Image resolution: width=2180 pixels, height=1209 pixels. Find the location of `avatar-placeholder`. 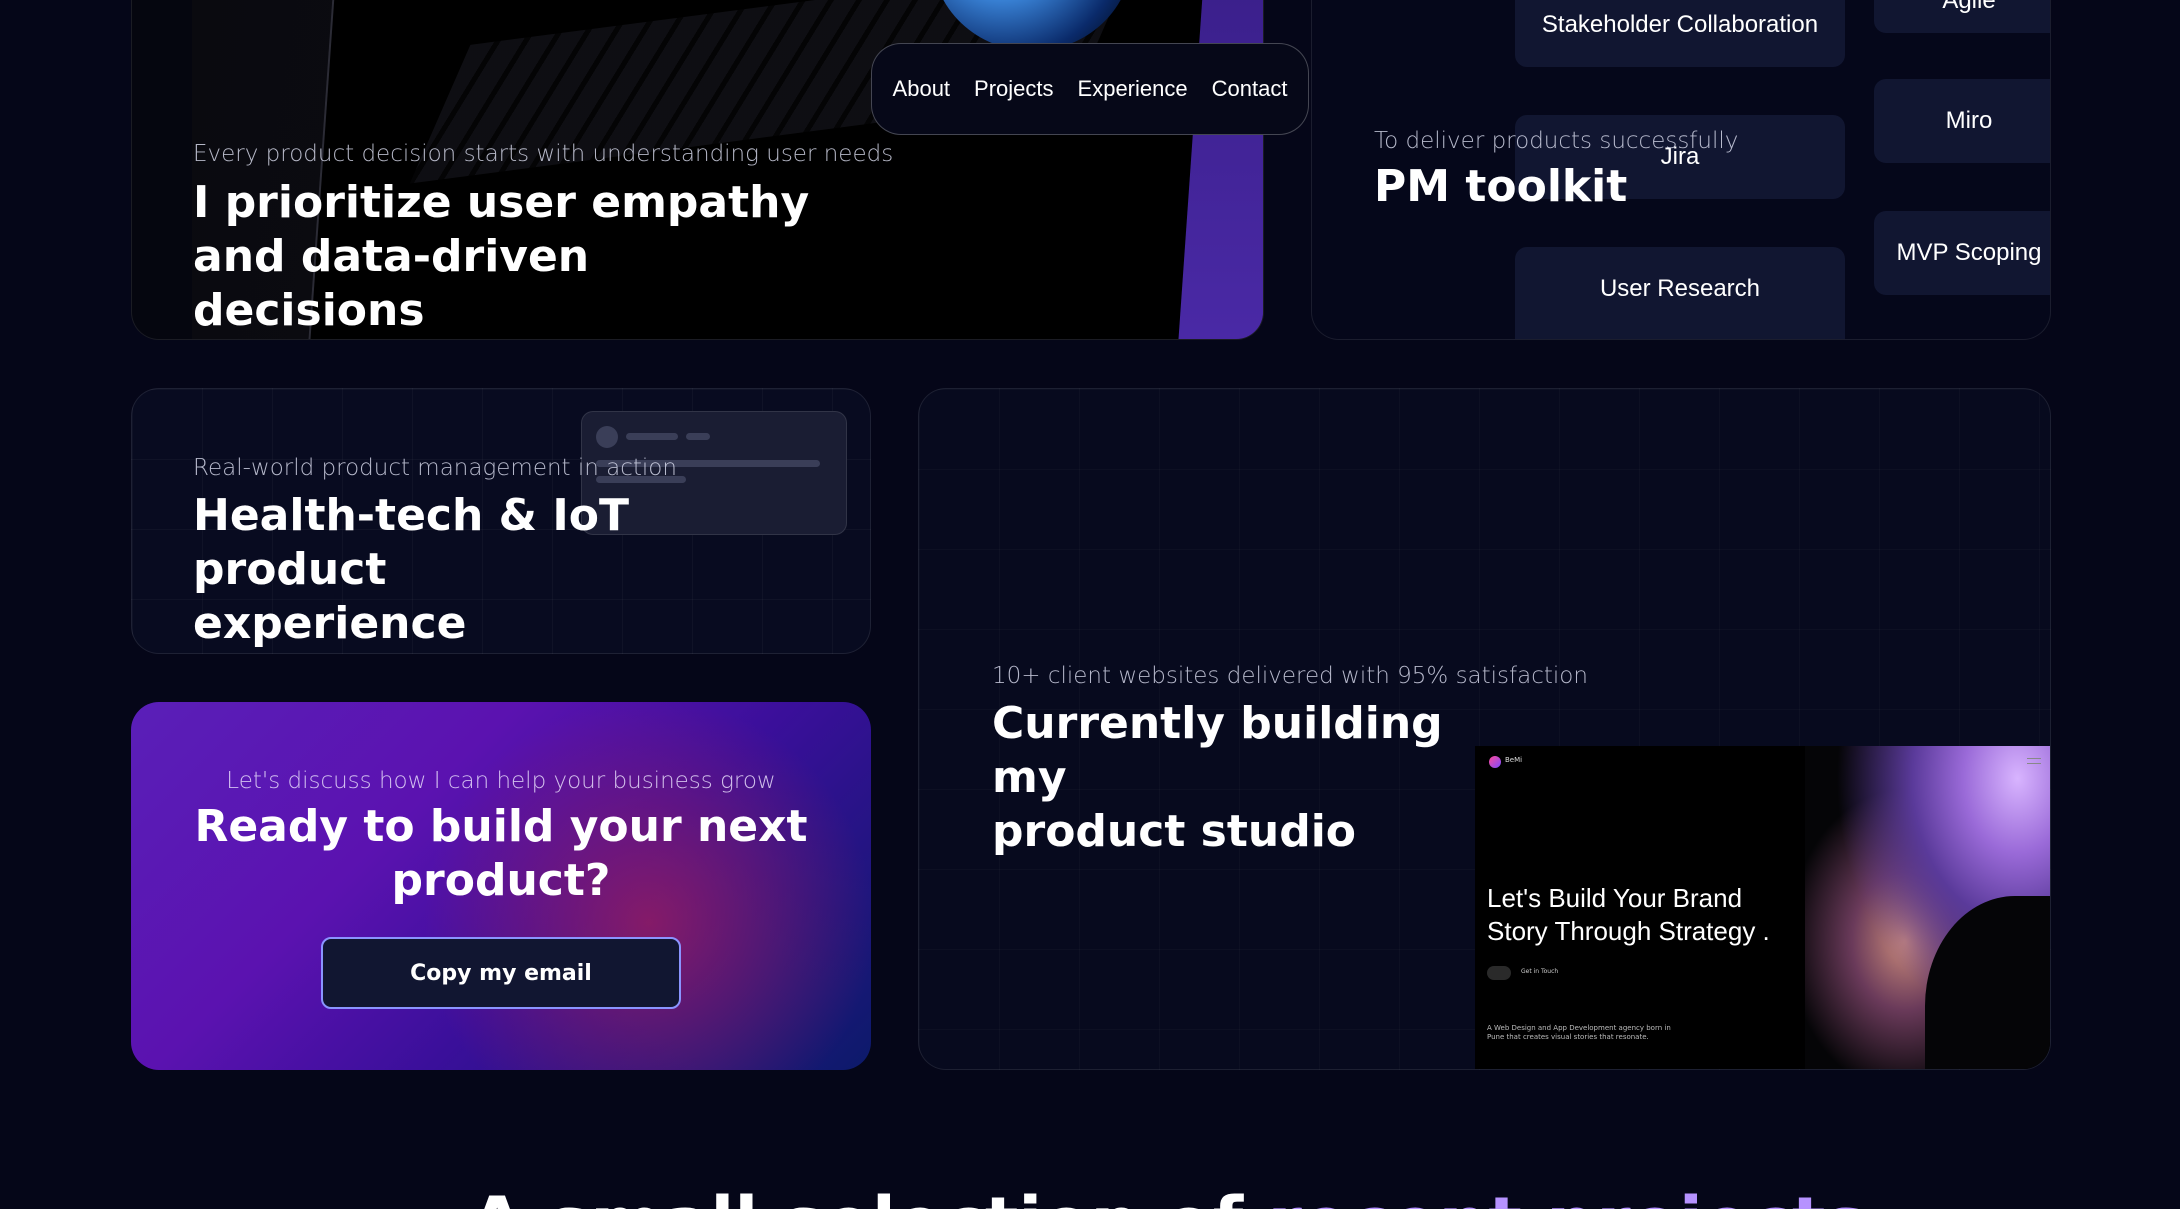

avatar-placeholder is located at coordinates (607, 437).